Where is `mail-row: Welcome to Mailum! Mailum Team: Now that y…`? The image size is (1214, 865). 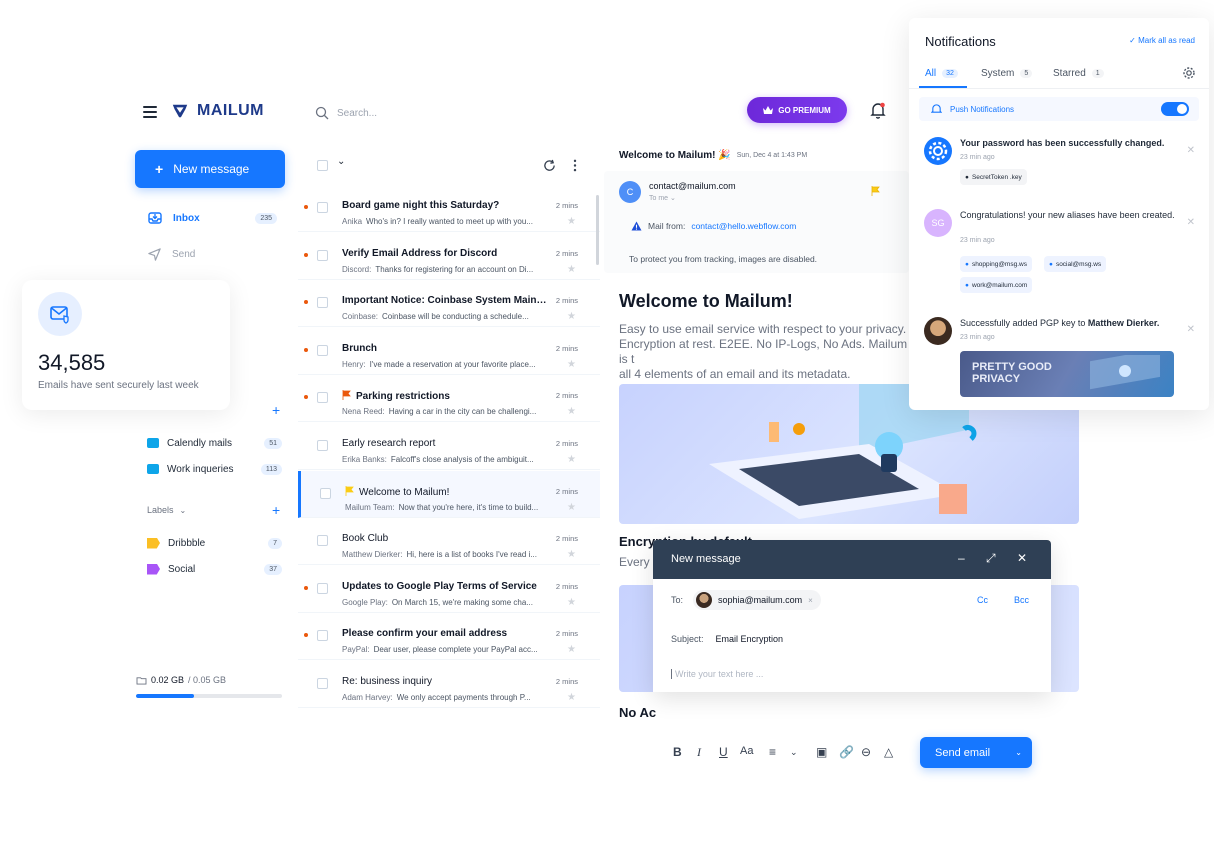
mail-row: Welcome to Mailum! Mailum Team: Now that y… is located at coordinates (449, 494).